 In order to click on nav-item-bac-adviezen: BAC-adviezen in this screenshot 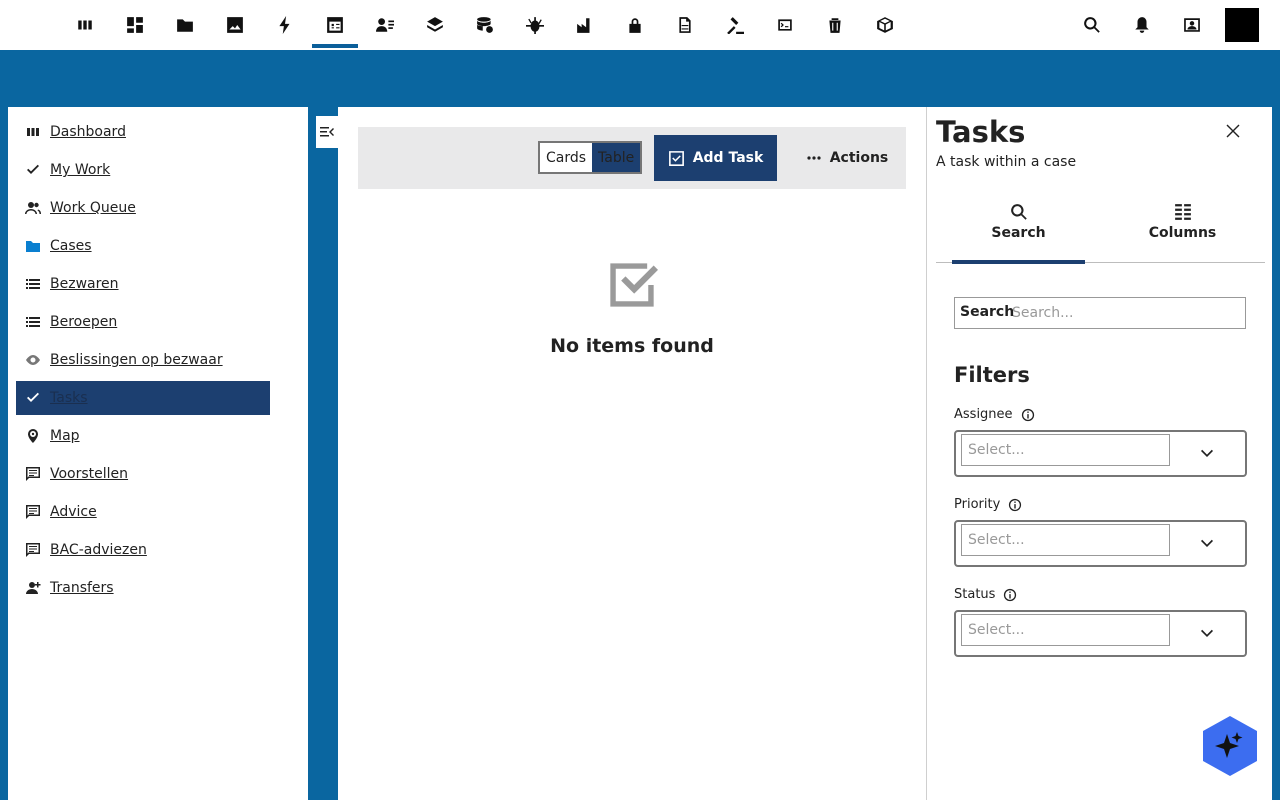, I will do `click(143, 550)`.